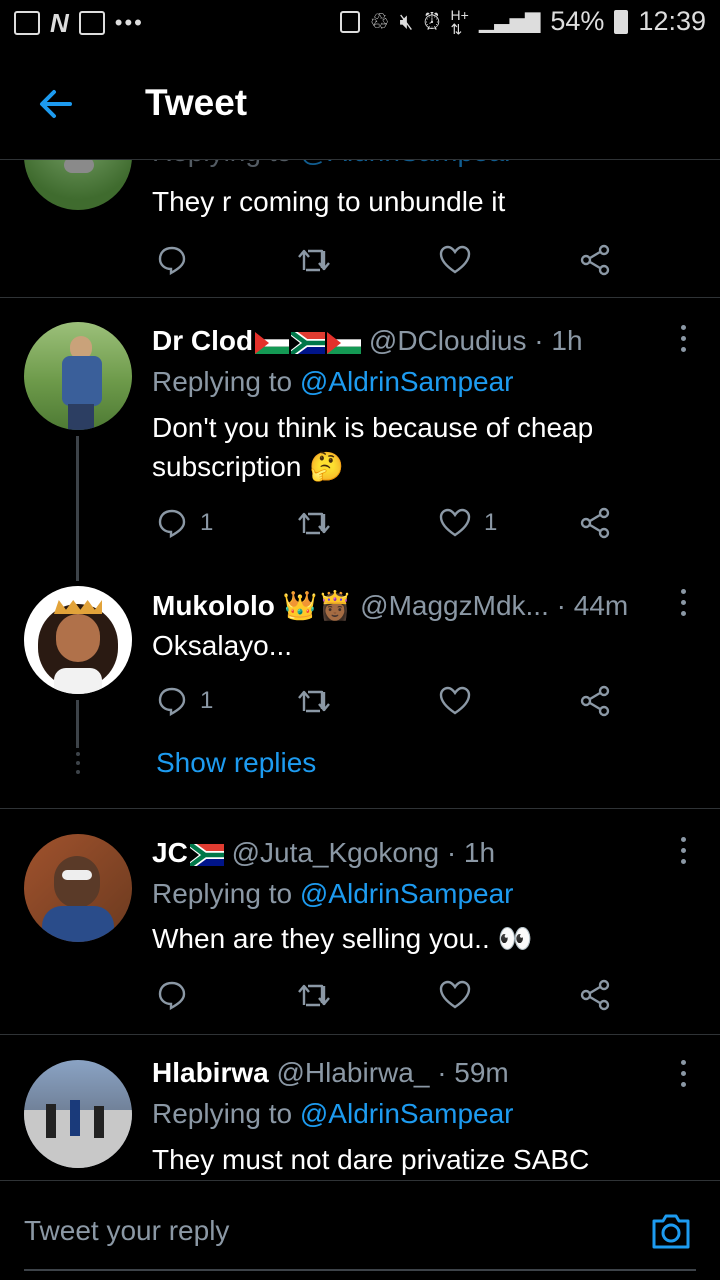  Describe the element at coordinates (432, 21) in the screenshot. I see `alarm-icon: ⏰︎` at that location.